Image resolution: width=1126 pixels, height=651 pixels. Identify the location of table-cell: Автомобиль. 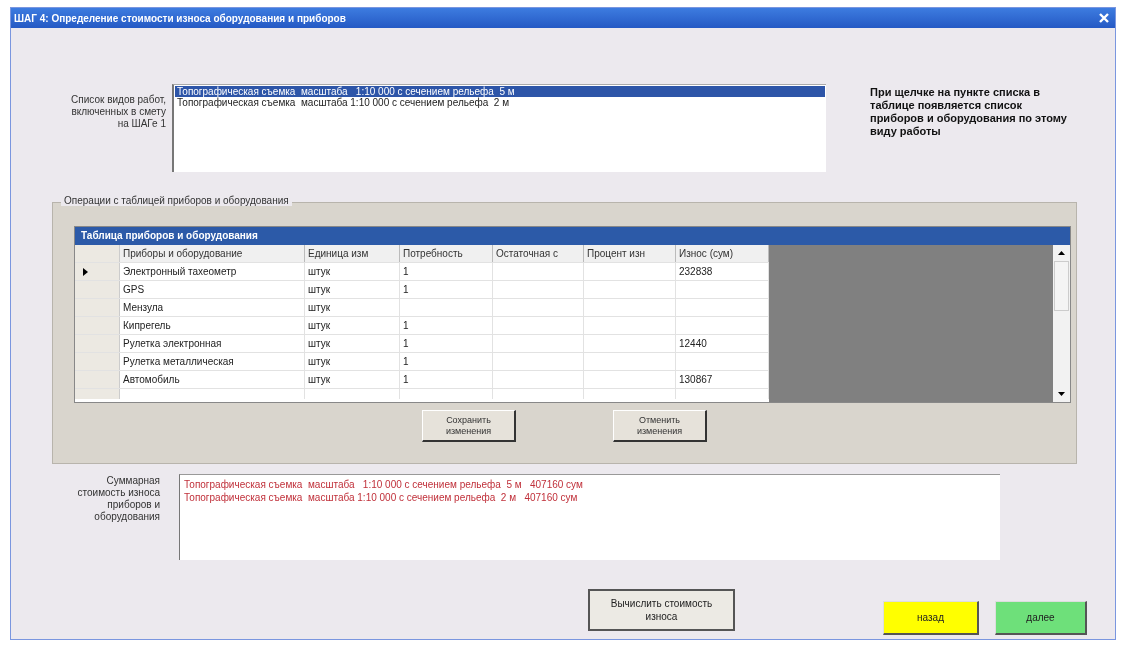
(212, 379).